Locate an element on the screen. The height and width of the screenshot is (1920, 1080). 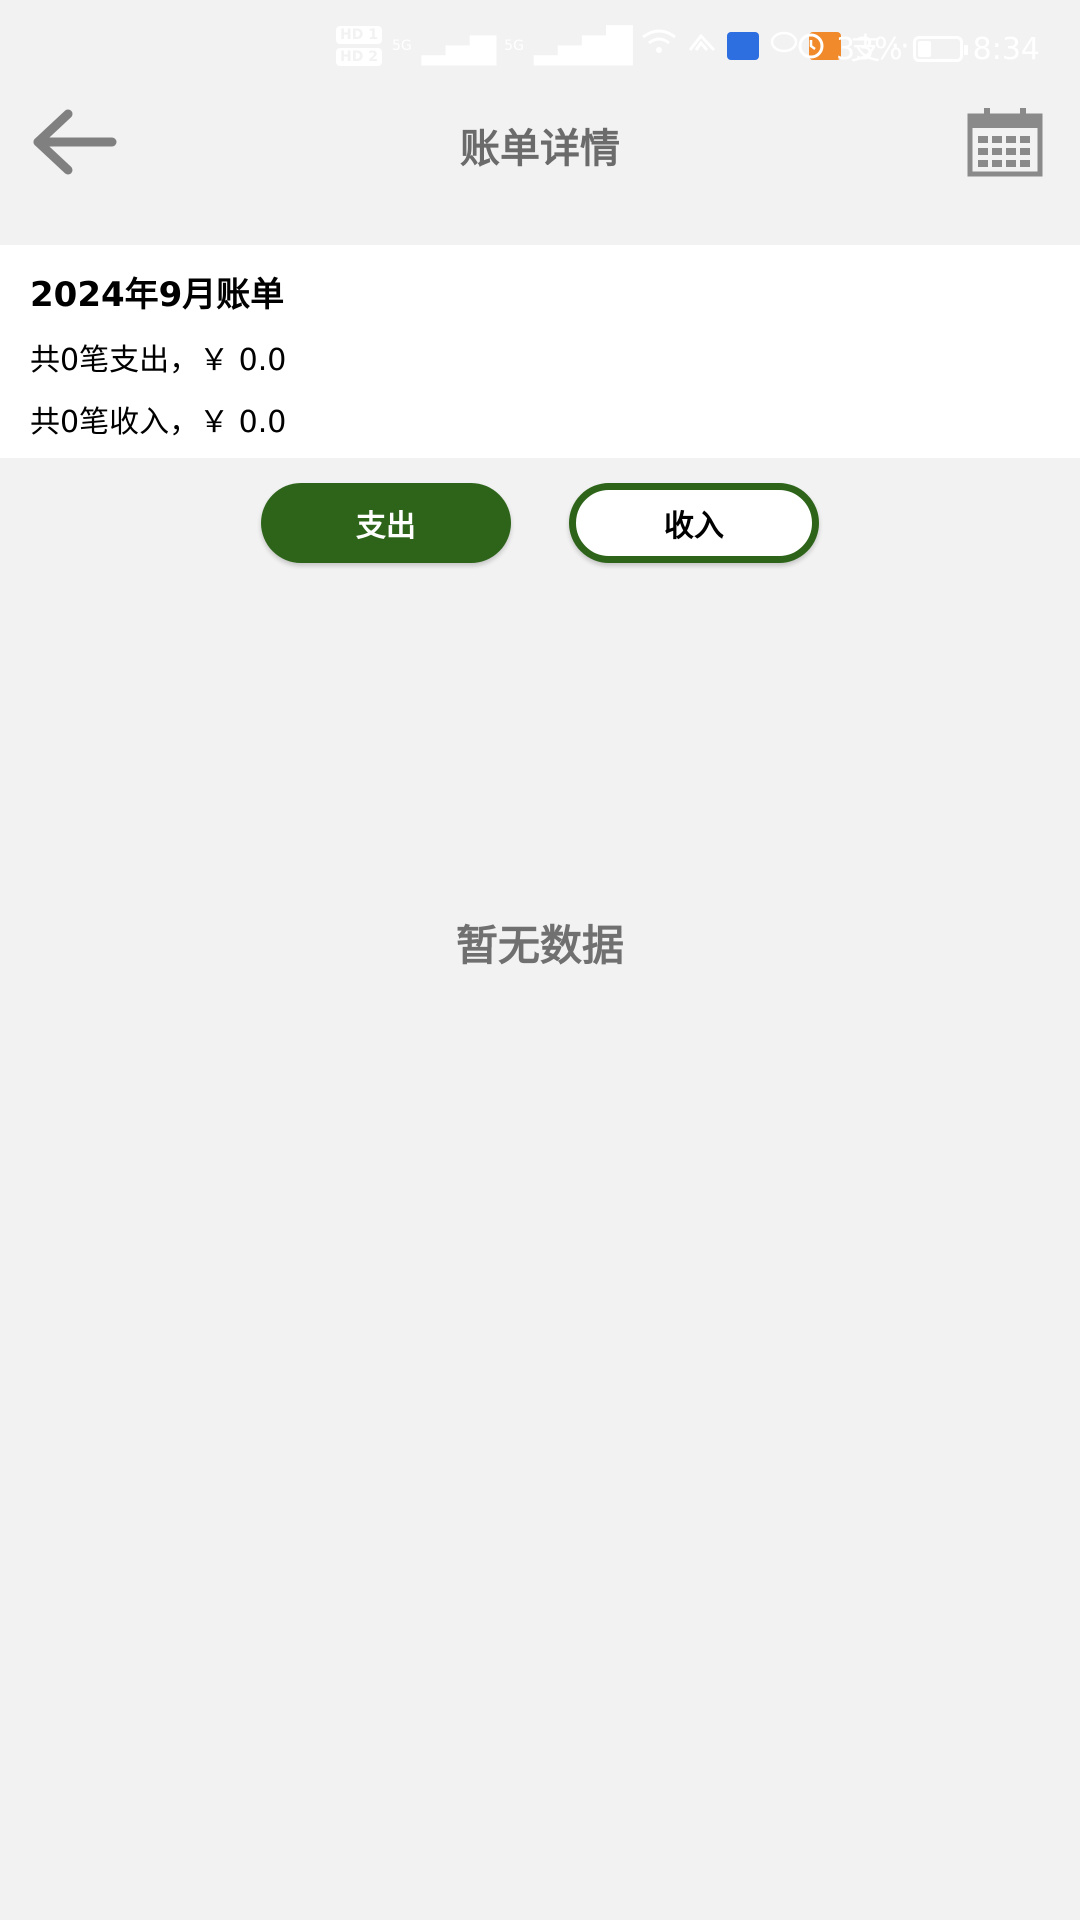
income-summary: 共0笔收入，￥ 0.0 is located at coordinates (158, 422).